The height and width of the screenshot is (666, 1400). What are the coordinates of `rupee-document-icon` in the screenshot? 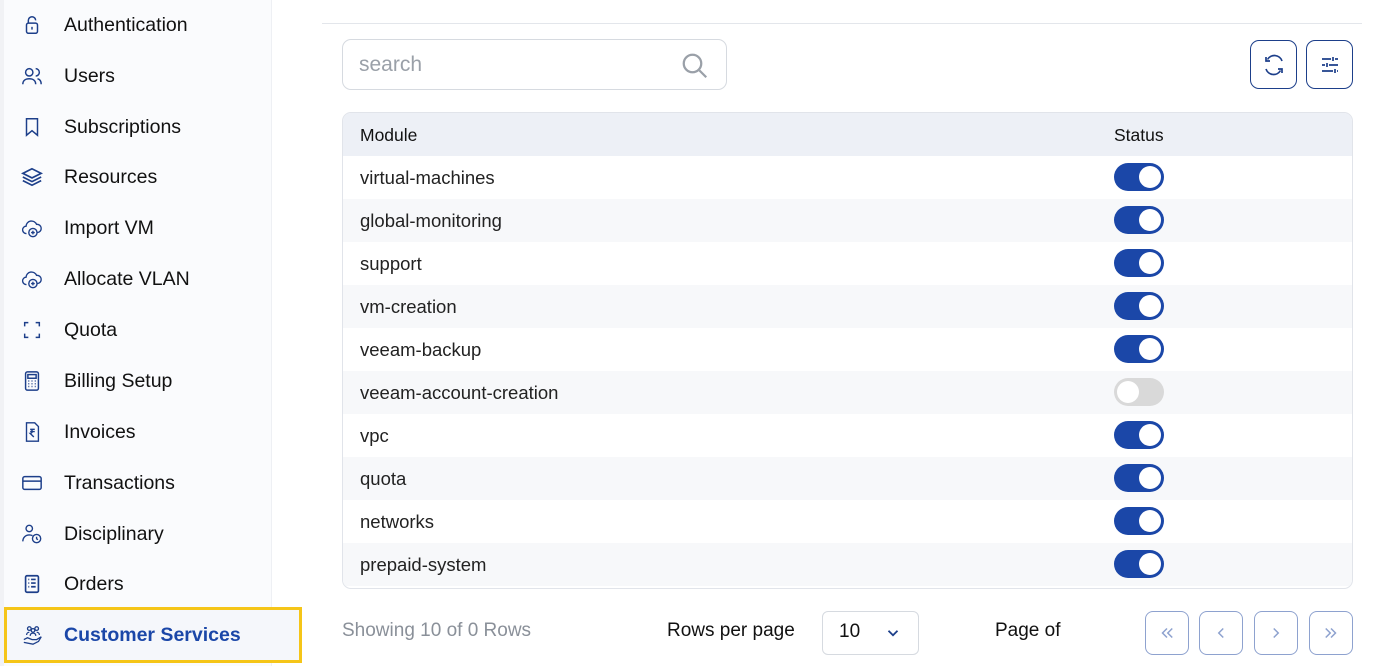 It's located at (32, 432).